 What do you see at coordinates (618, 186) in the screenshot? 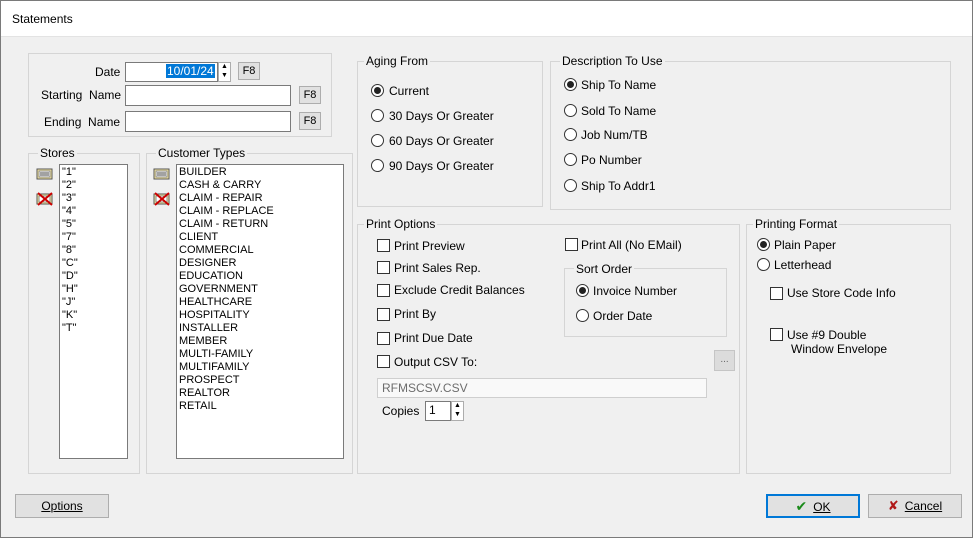
I see `desc-ship-to-addr-label: Ship To Addr1` at bounding box center [618, 186].